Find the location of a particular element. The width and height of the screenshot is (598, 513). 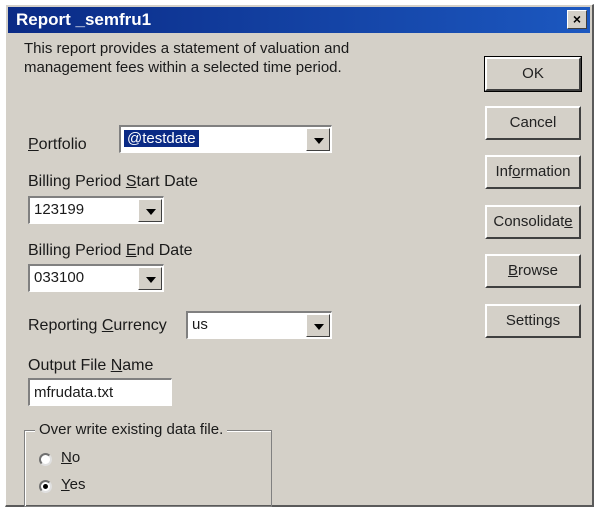

currency-label: Reporting Currency is located at coordinates (97, 325).